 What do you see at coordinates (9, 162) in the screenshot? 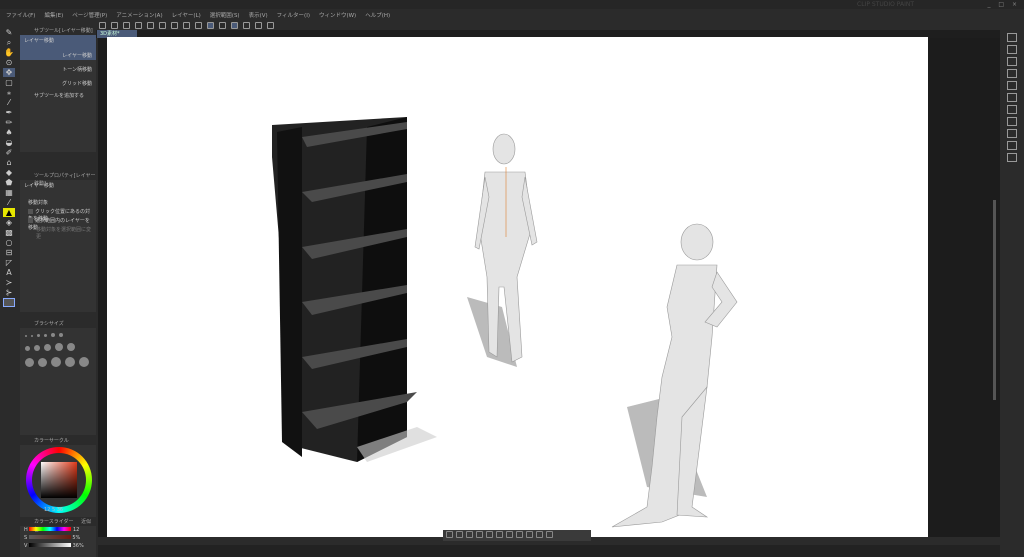
I see `eraser-icon: ⌂` at bounding box center [9, 162].